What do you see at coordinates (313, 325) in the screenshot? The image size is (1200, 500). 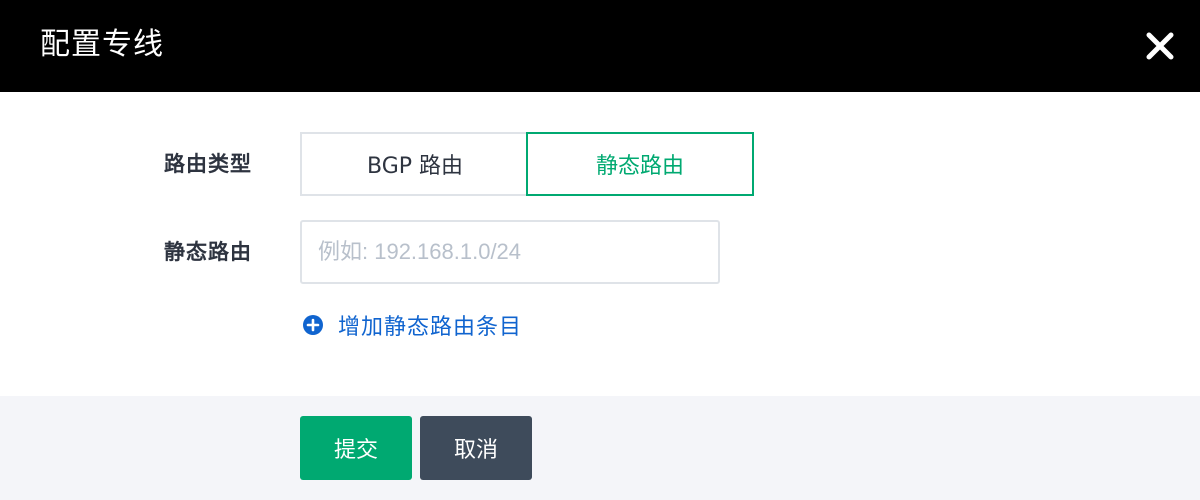 I see `plus-circle-icon` at bounding box center [313, 325].